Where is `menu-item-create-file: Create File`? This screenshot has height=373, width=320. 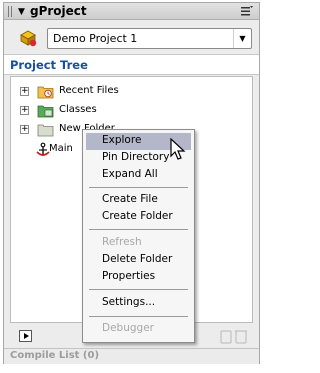 menu-item-create-file: Create File is located at coordinates (138, 200).